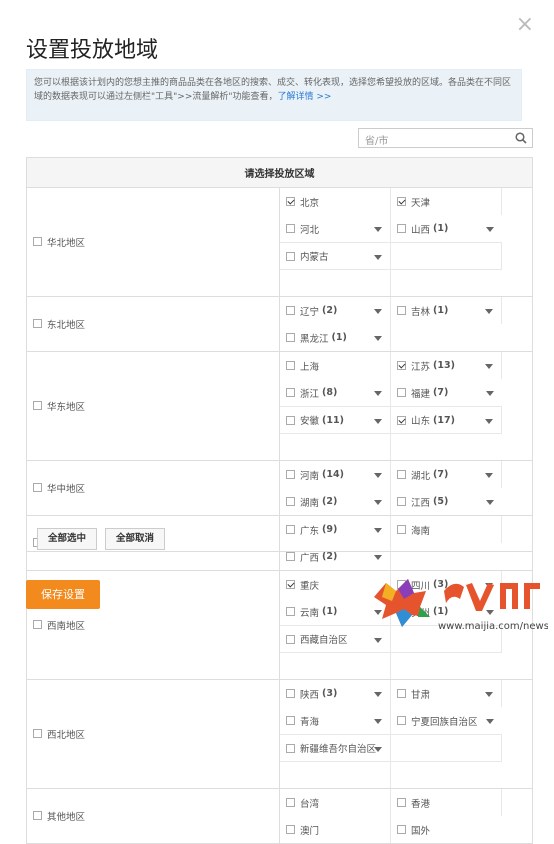  I want to click on province-option: 山西 (1), so click(446, 228).